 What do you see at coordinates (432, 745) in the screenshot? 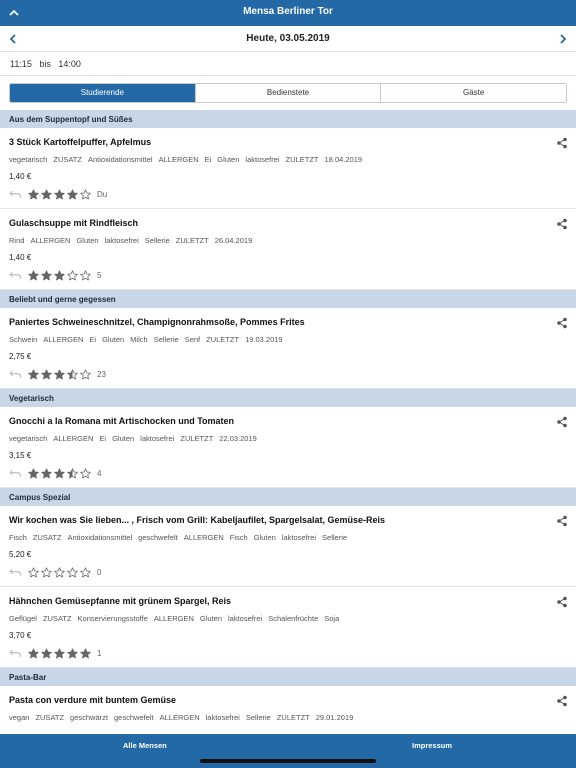
I see `imprint-button: Impressum` at bounding box center [432, 745].